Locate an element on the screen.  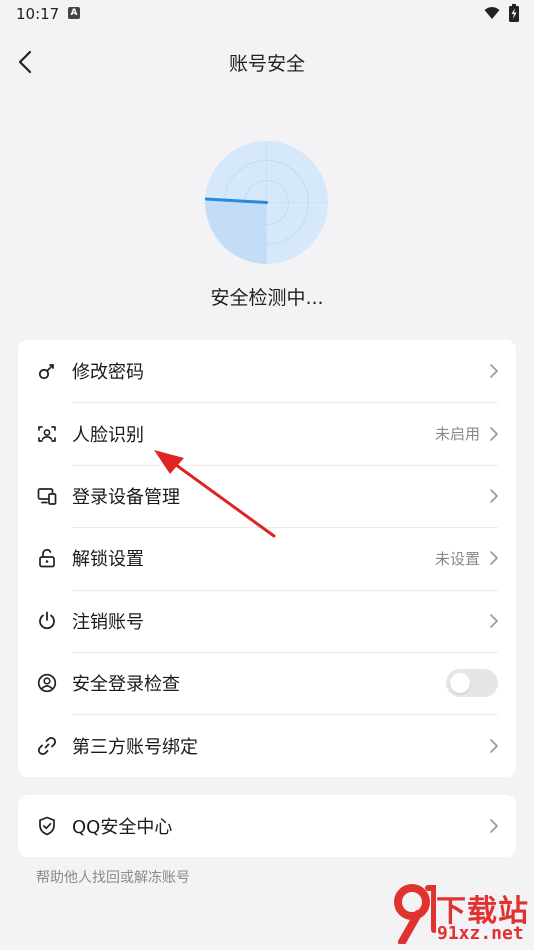
watermark-logo-icon is located at coordinates (415, 914).